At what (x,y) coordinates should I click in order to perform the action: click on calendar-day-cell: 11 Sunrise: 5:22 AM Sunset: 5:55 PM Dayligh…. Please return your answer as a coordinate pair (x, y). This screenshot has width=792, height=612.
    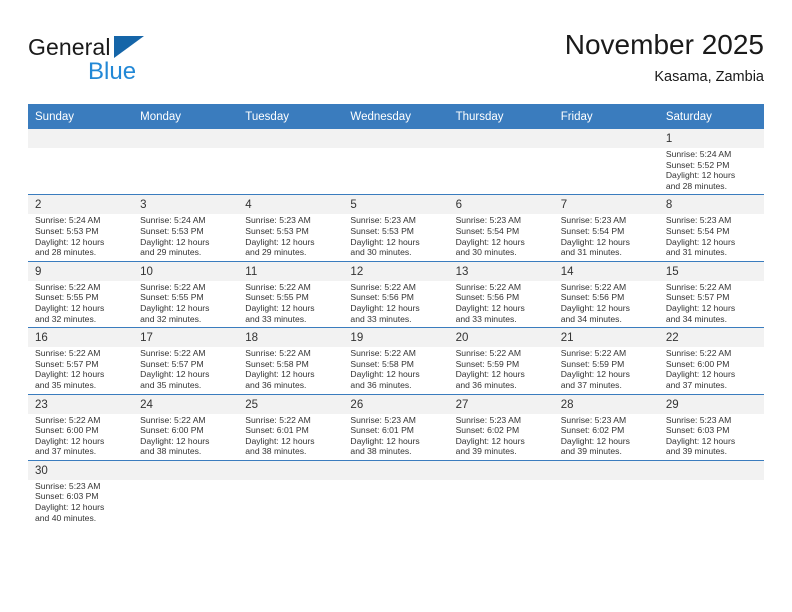
    Looking at the image, I should click on (291, 295).